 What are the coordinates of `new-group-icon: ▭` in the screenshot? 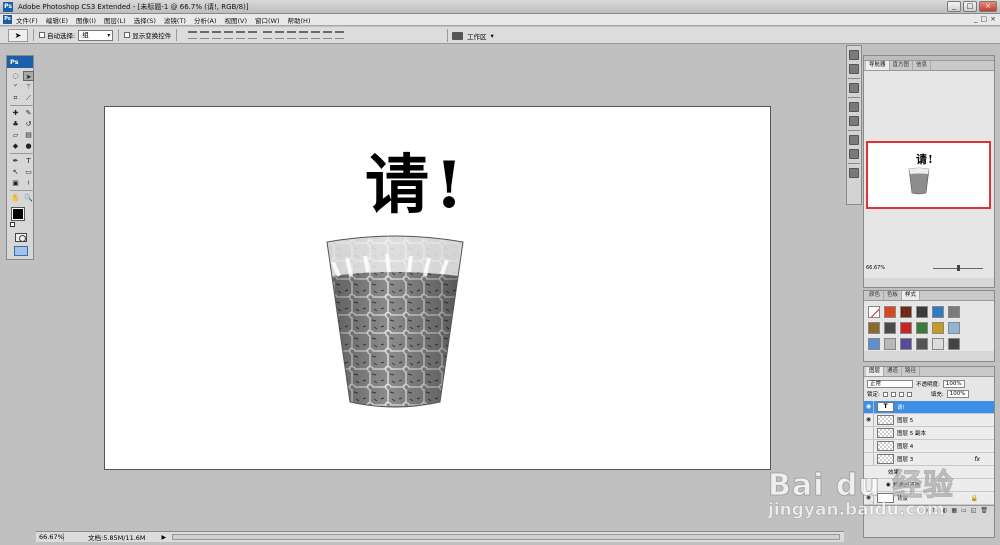 It's located at (964, 510).